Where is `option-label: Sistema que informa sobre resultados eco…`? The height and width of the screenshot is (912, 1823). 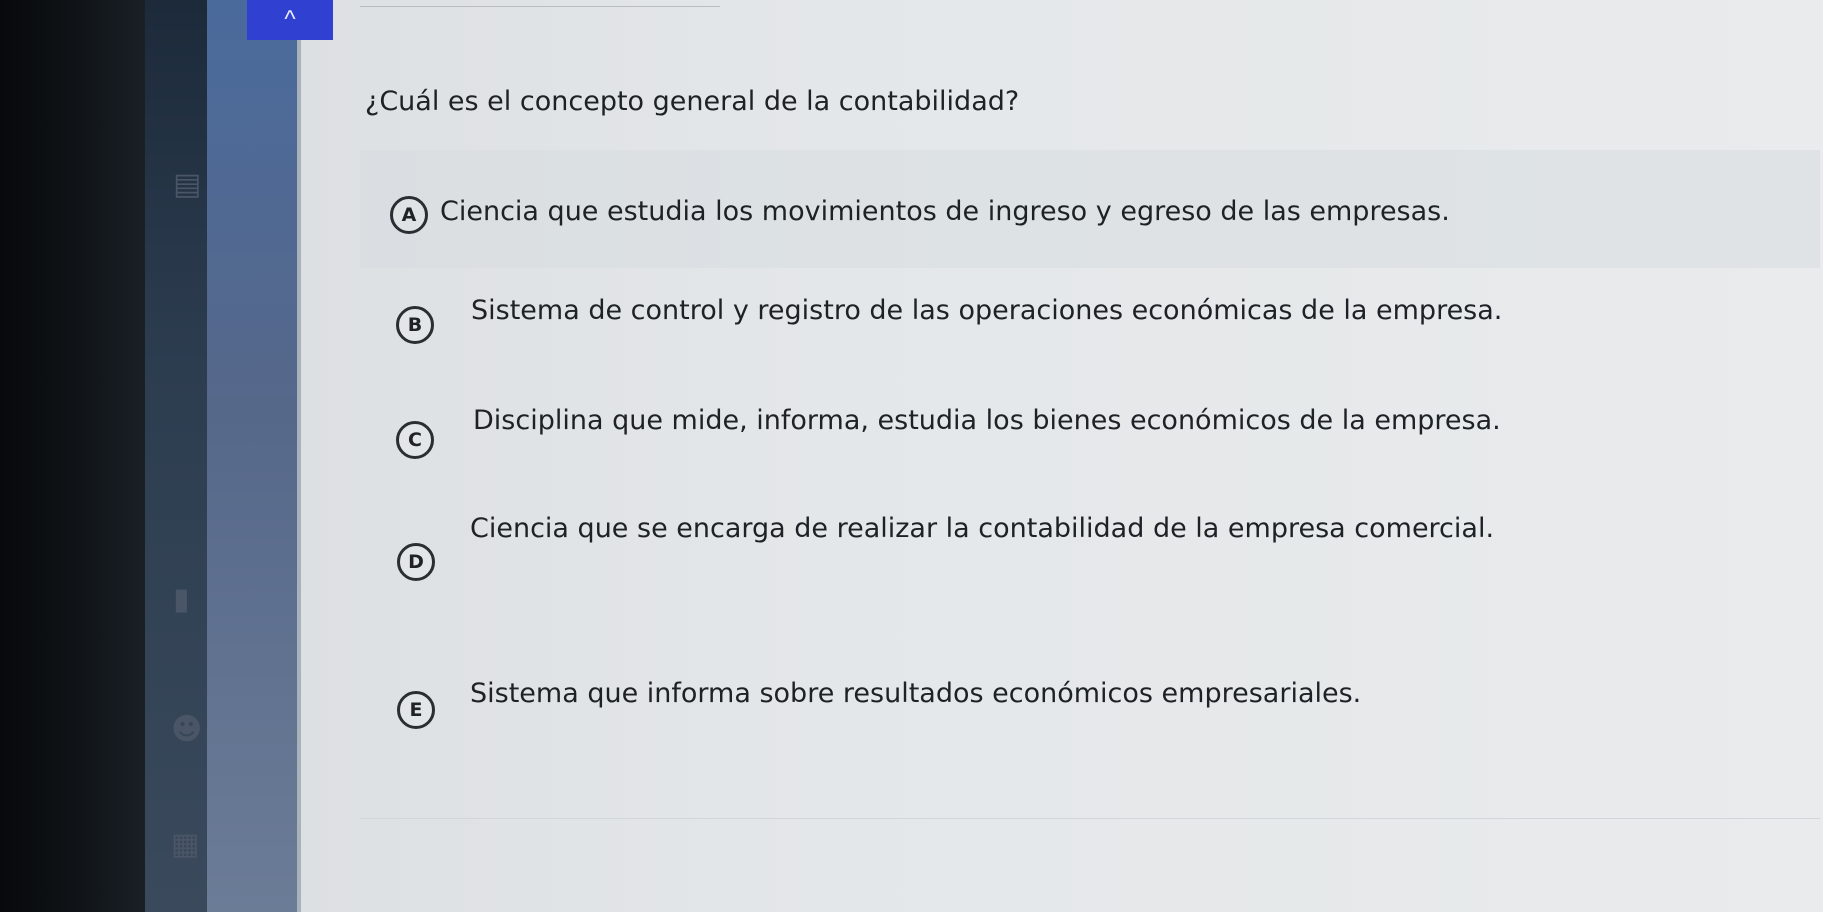 option-label: Sistema que informa sobre resultados eco… is located at coordinates (915, 693).